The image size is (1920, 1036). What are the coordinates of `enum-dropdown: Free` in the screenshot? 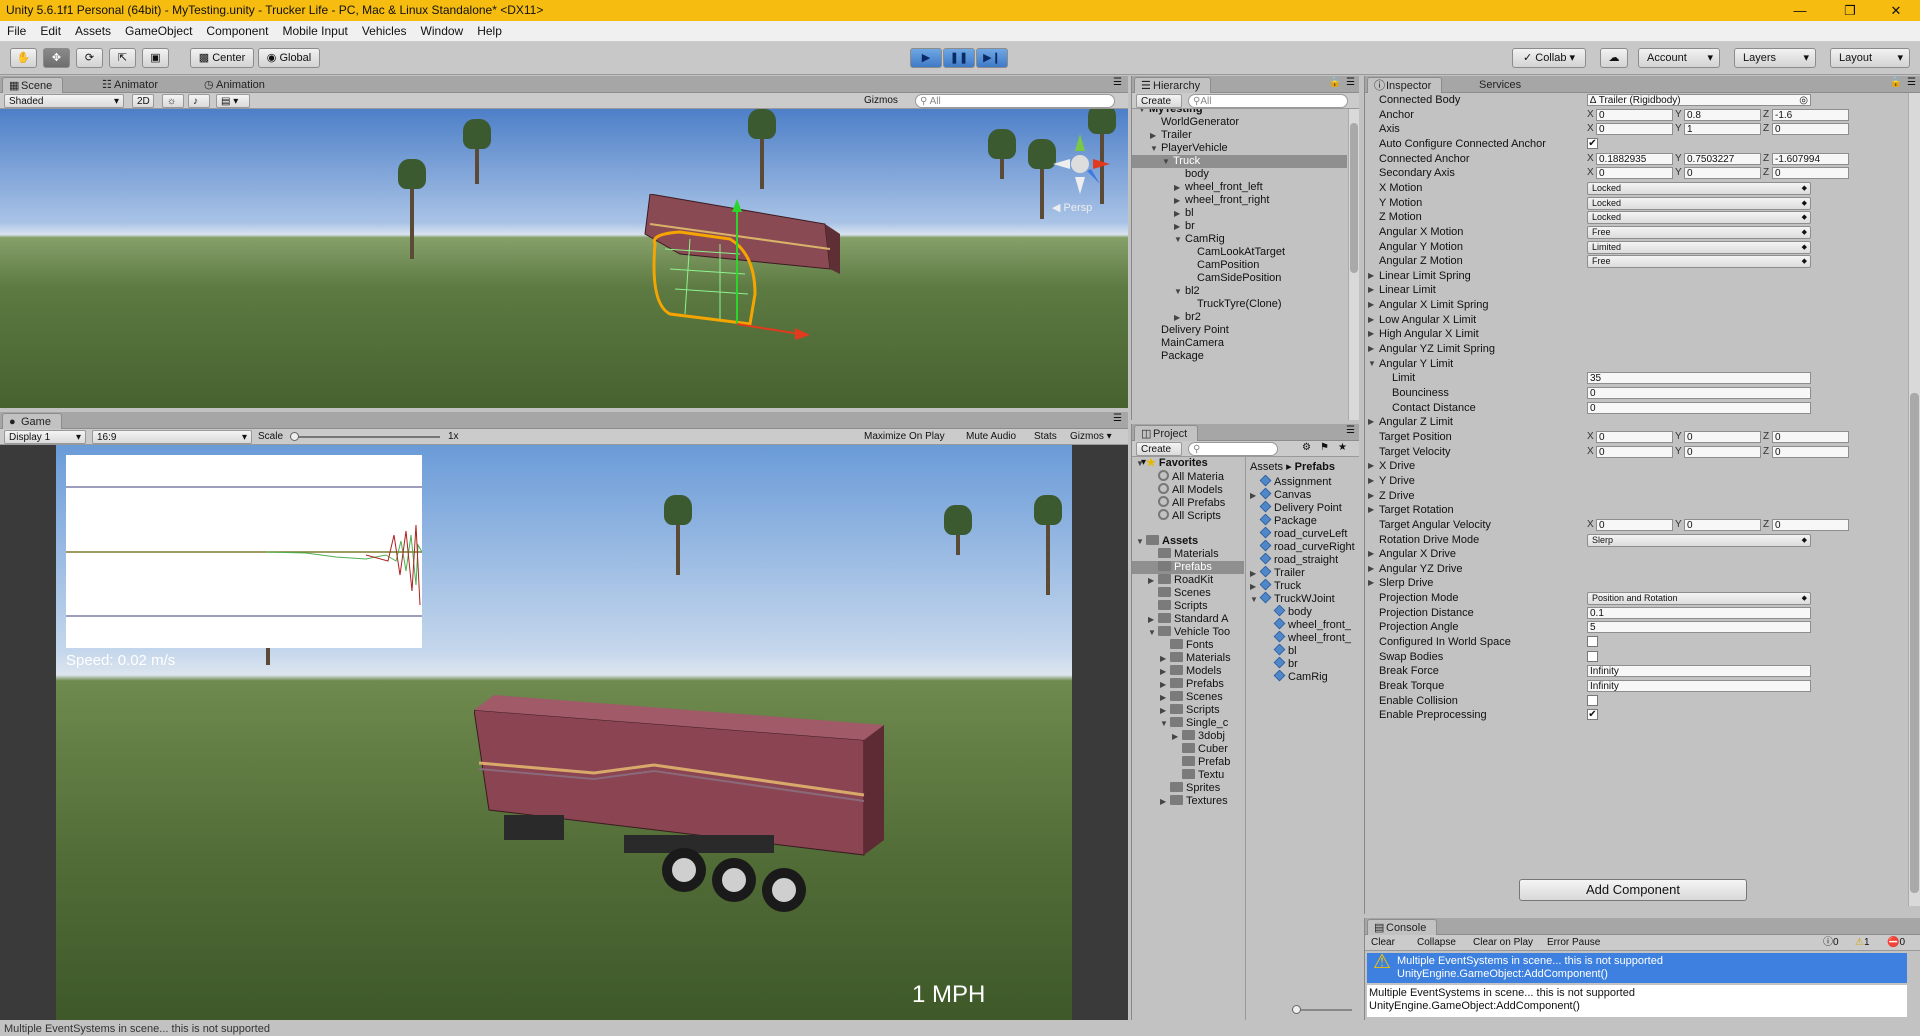 It's located at (1699, 262).